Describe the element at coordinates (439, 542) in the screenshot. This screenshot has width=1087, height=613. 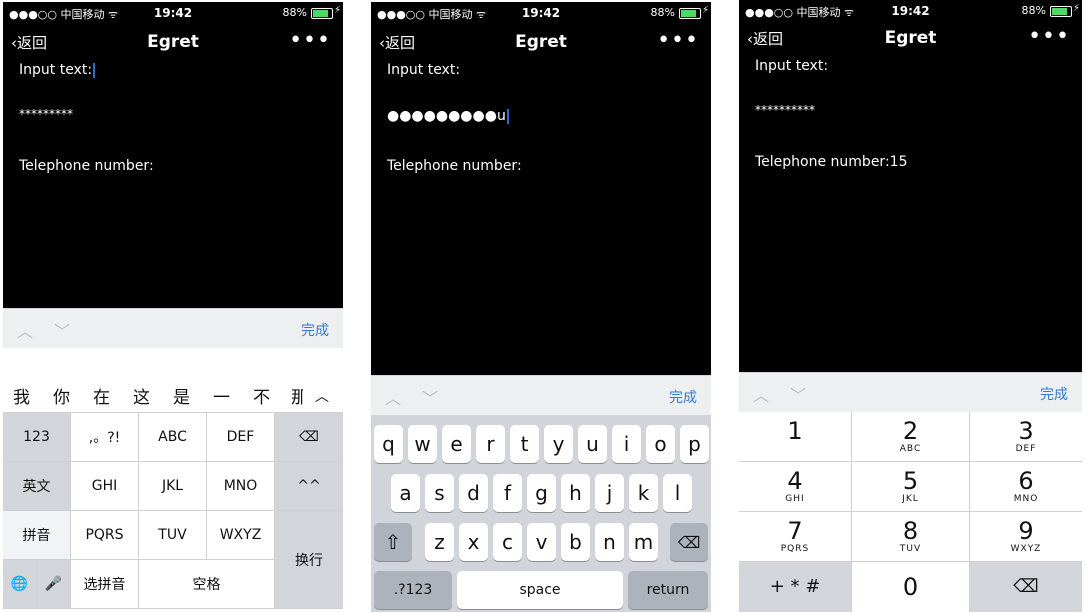
I see `key-letter: z` at that location.